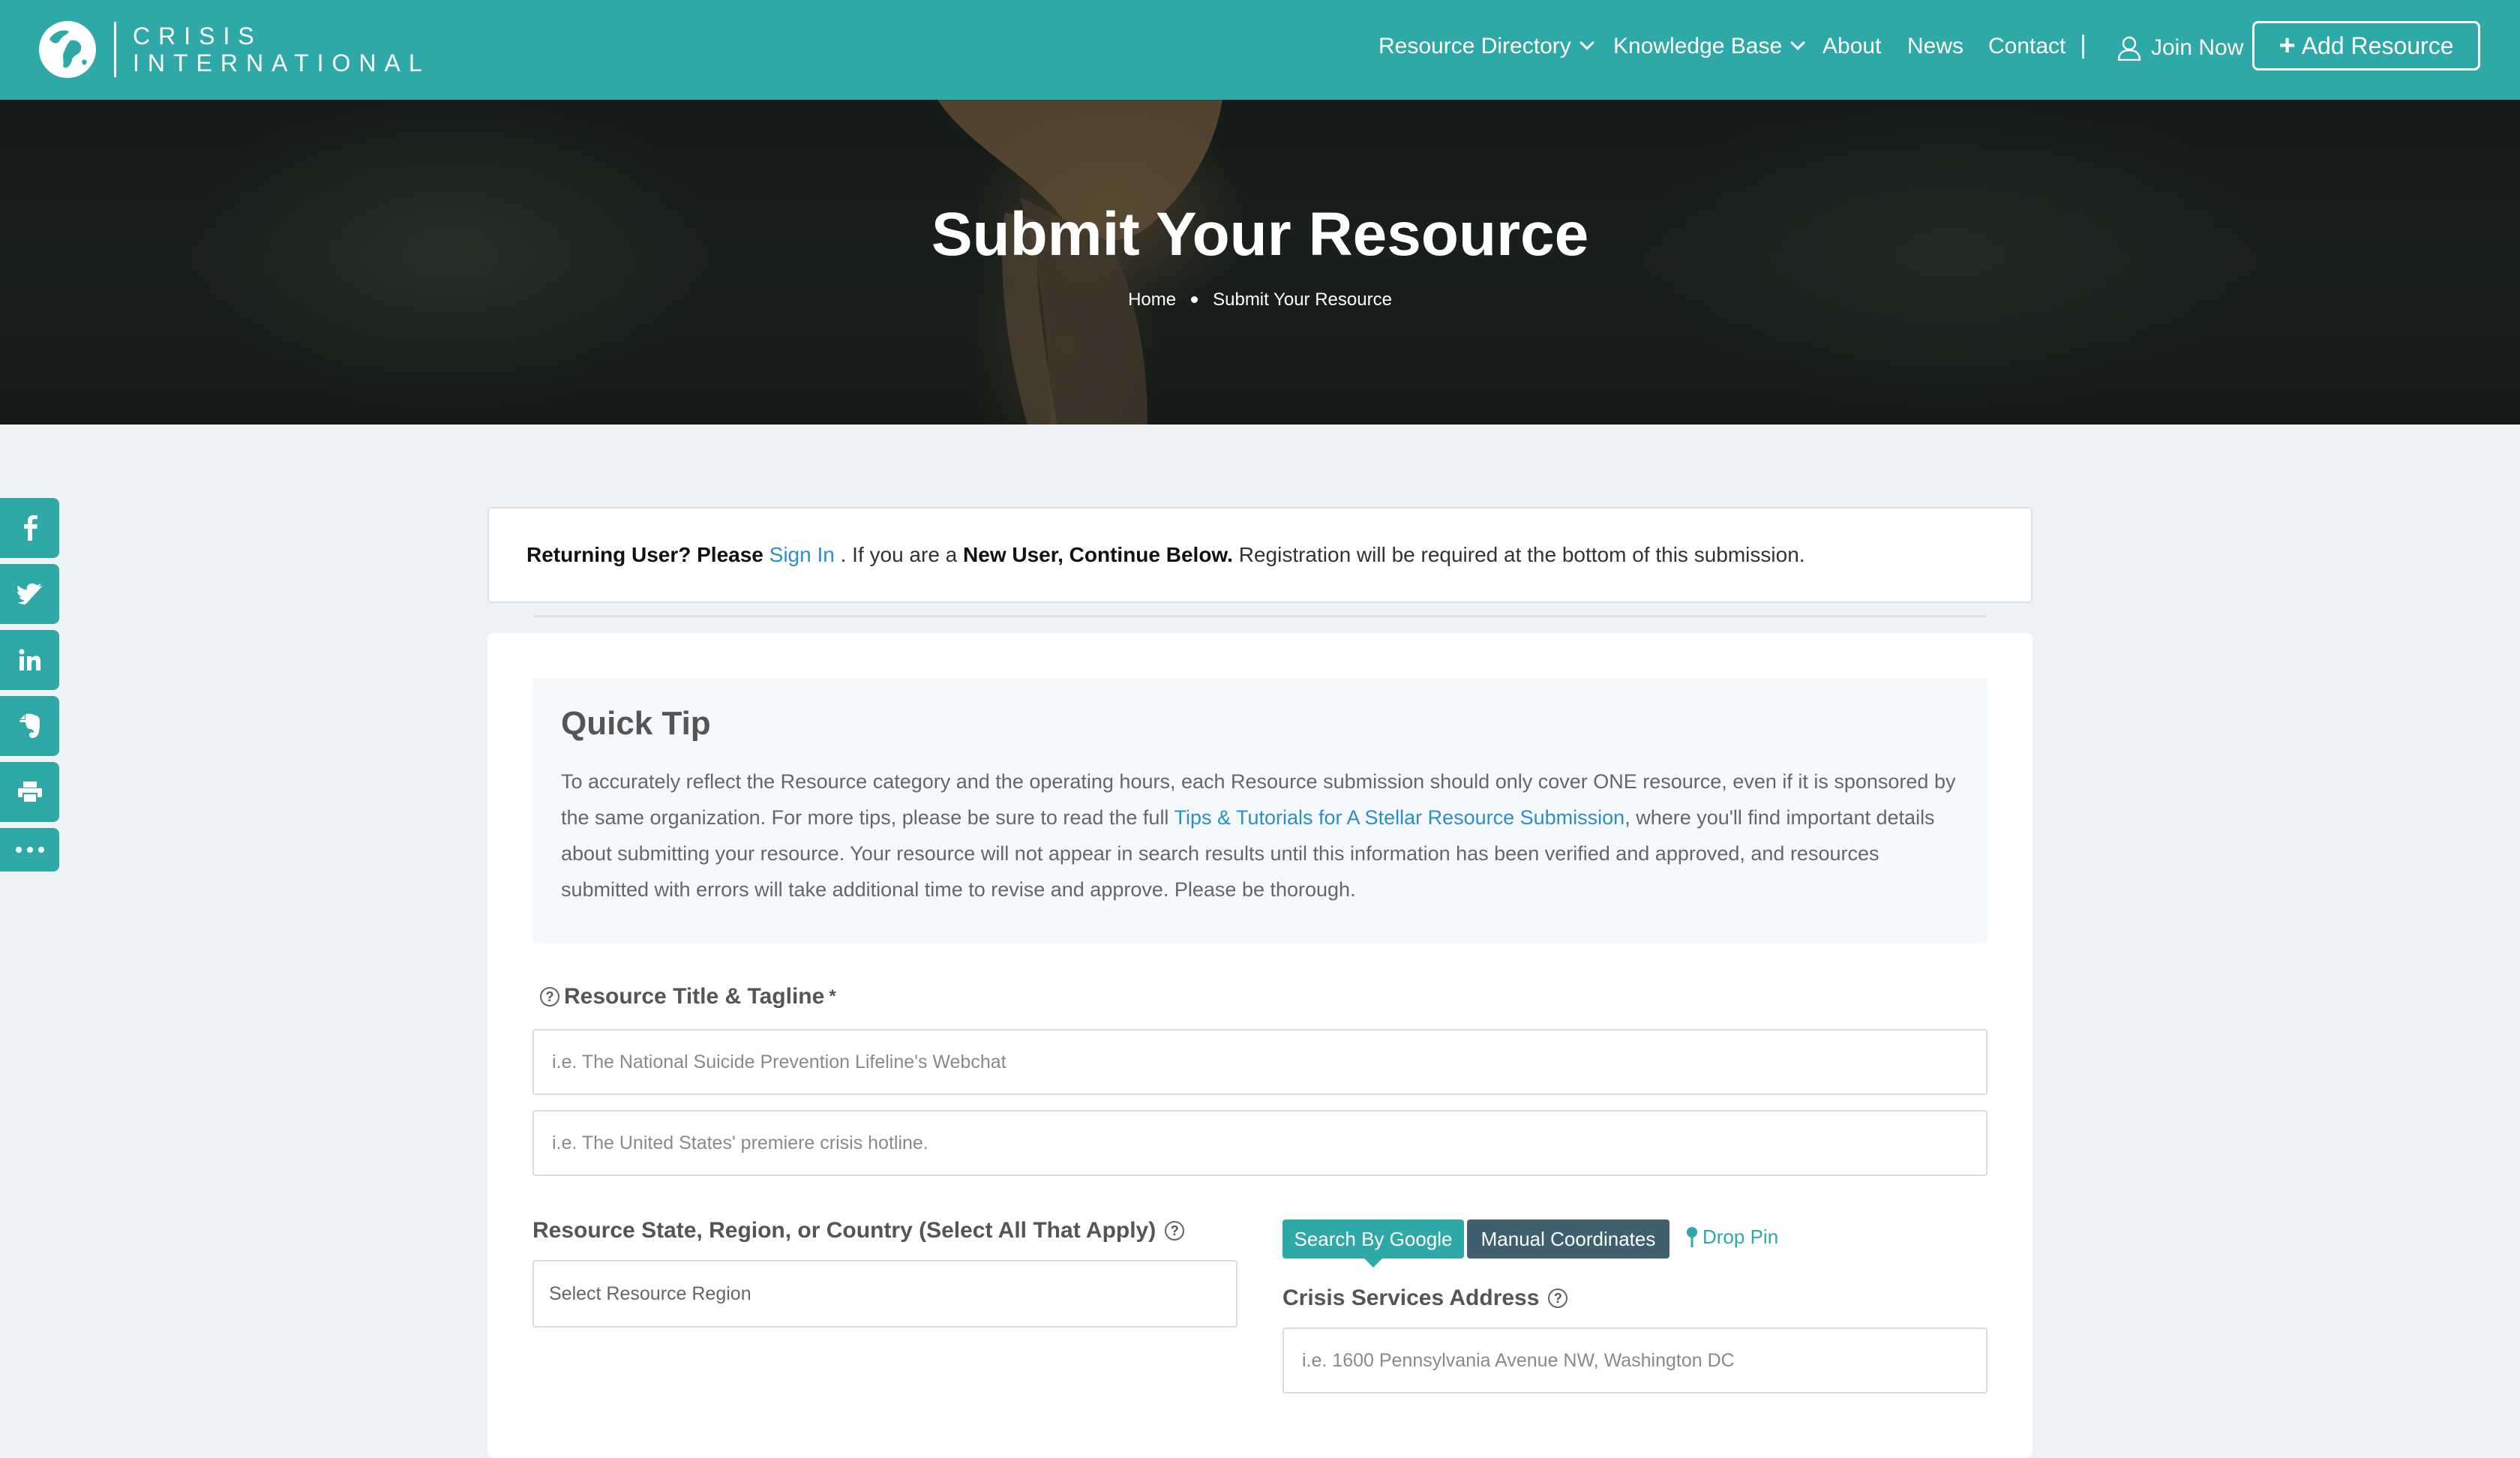  Describe the element at coordinates (1098, 554) in the screenshot. I see `new-user-text: New User, Continue Below.` at that location.